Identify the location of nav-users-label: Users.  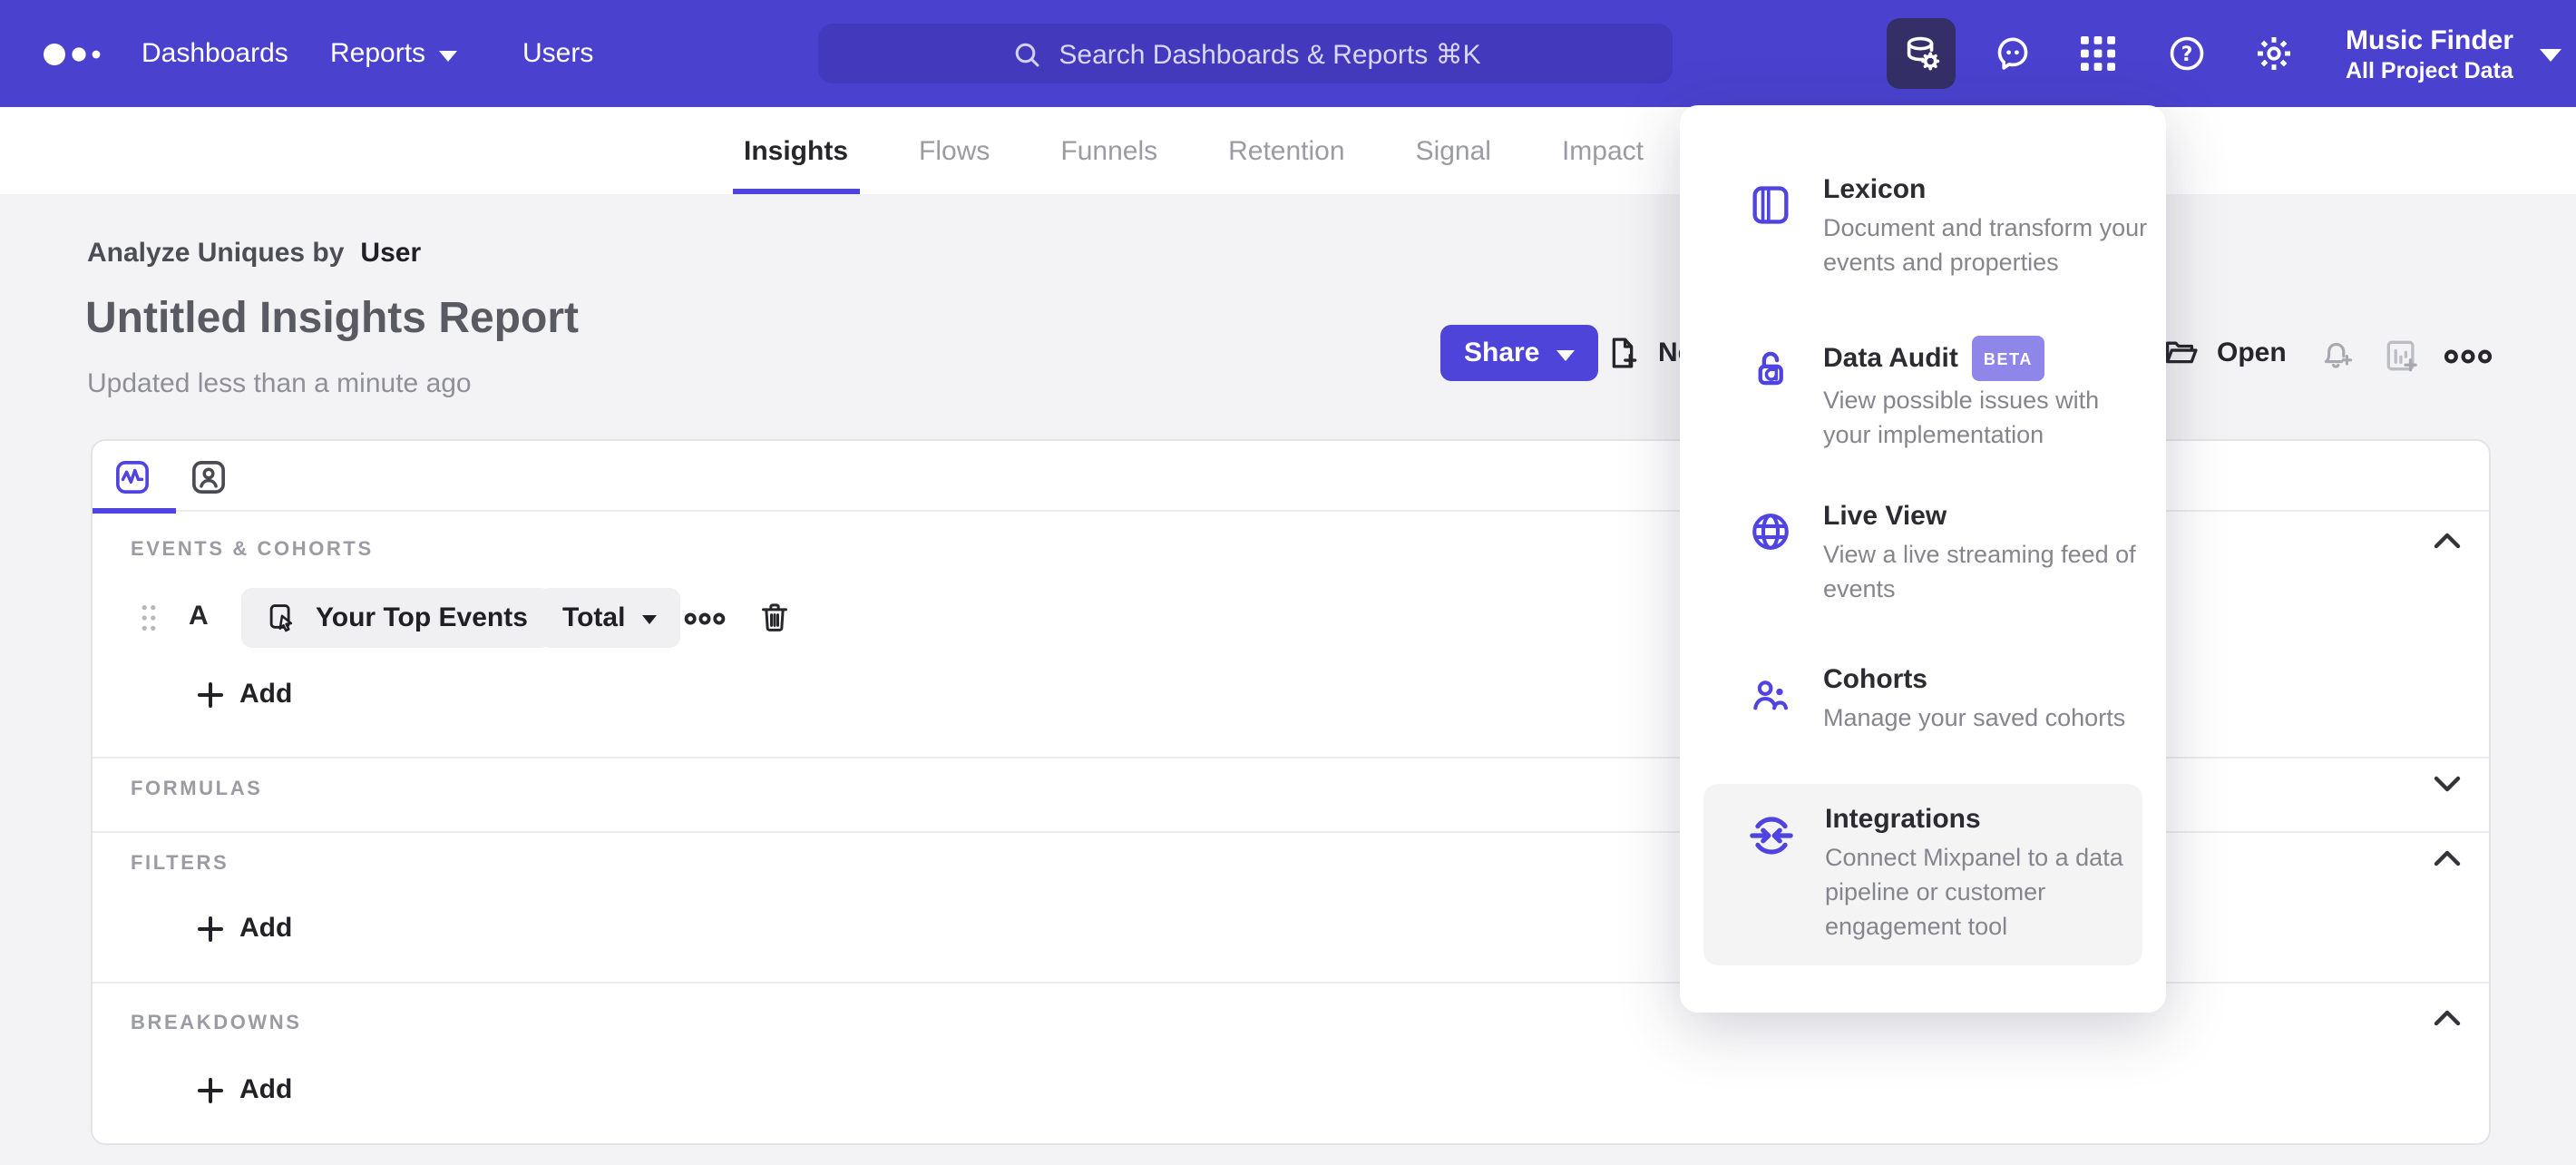
(558, 53).